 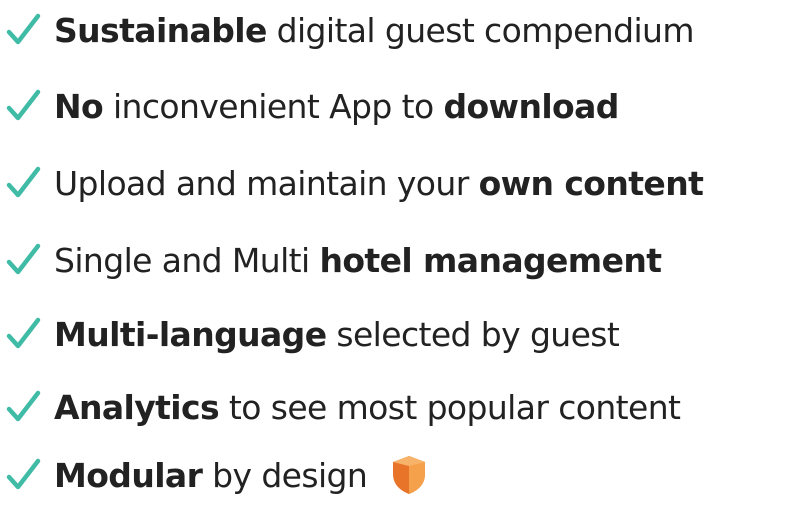 I want to click on feature-plain: Single and Multi, so click(x=187, y=260).